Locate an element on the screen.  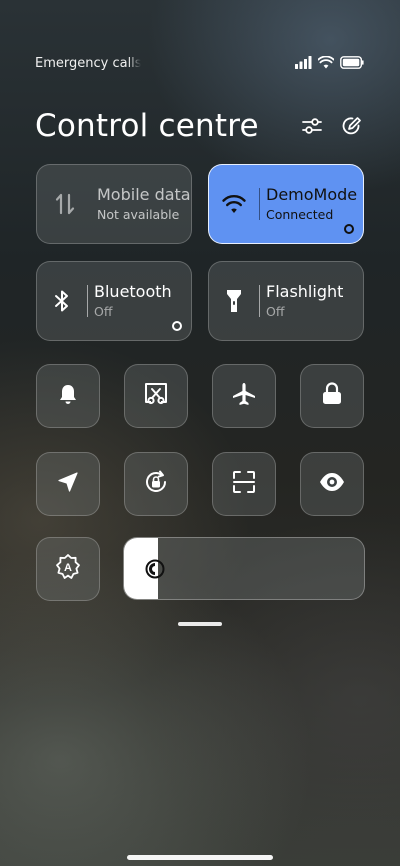
eye-icon is located at coordinates (332, 484).